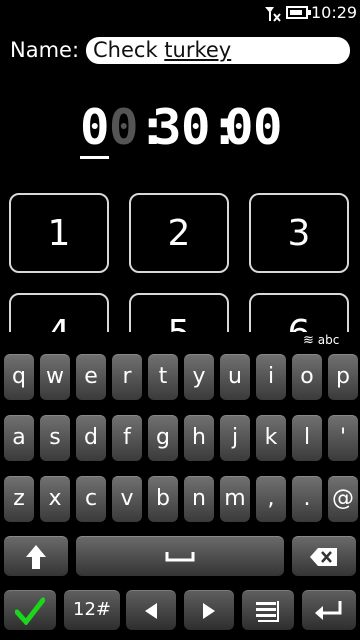  I want to click on timer-display: 00:30:00, so click(181, 129).